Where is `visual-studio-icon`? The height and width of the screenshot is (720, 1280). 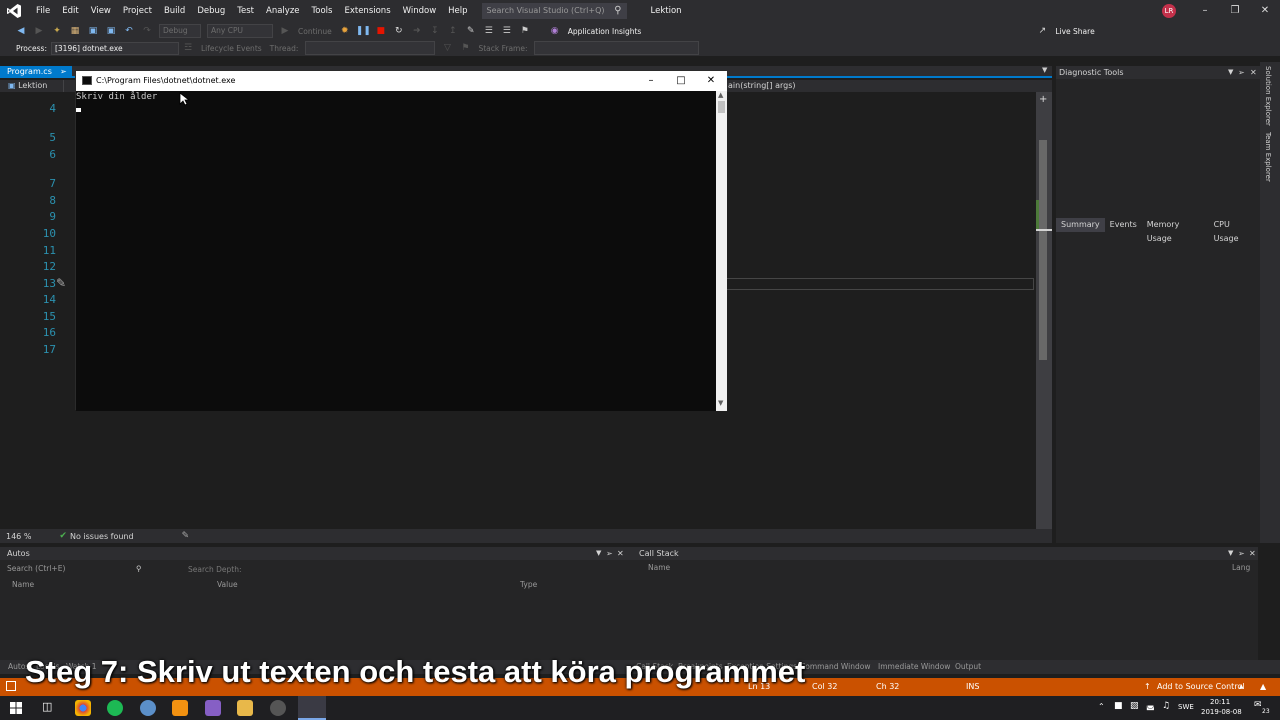
visual-studio-icon is located at coordinates (213, 708).